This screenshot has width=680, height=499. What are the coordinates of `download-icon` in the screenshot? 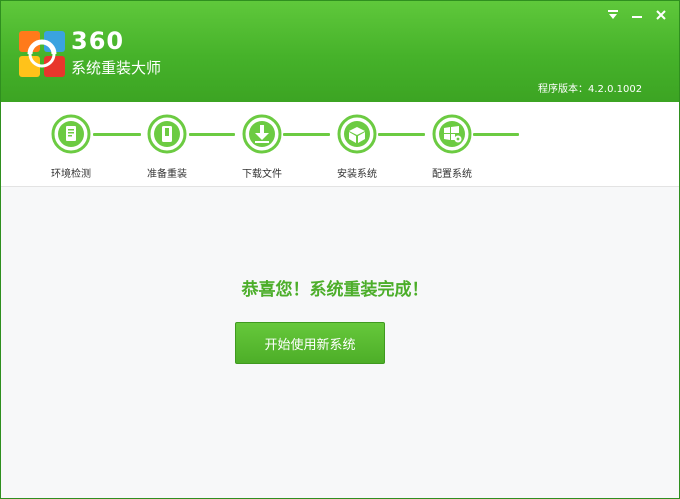 It's located at (262, 134).